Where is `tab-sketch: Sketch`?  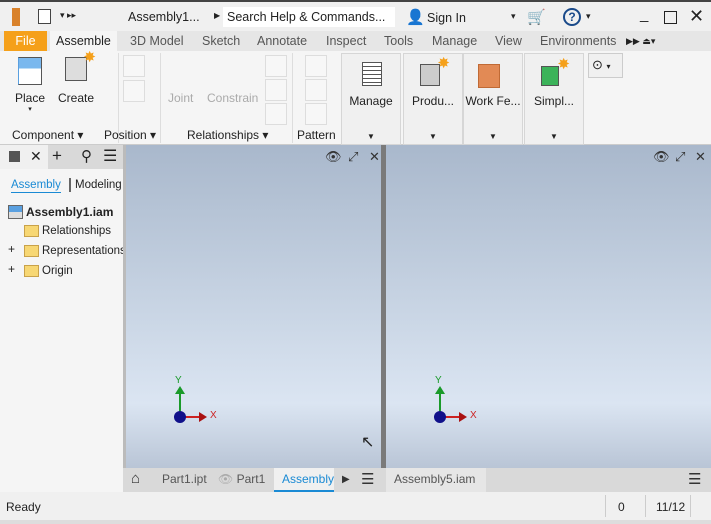 tab-sketch: Sketch is located at coordinates (221, 41).